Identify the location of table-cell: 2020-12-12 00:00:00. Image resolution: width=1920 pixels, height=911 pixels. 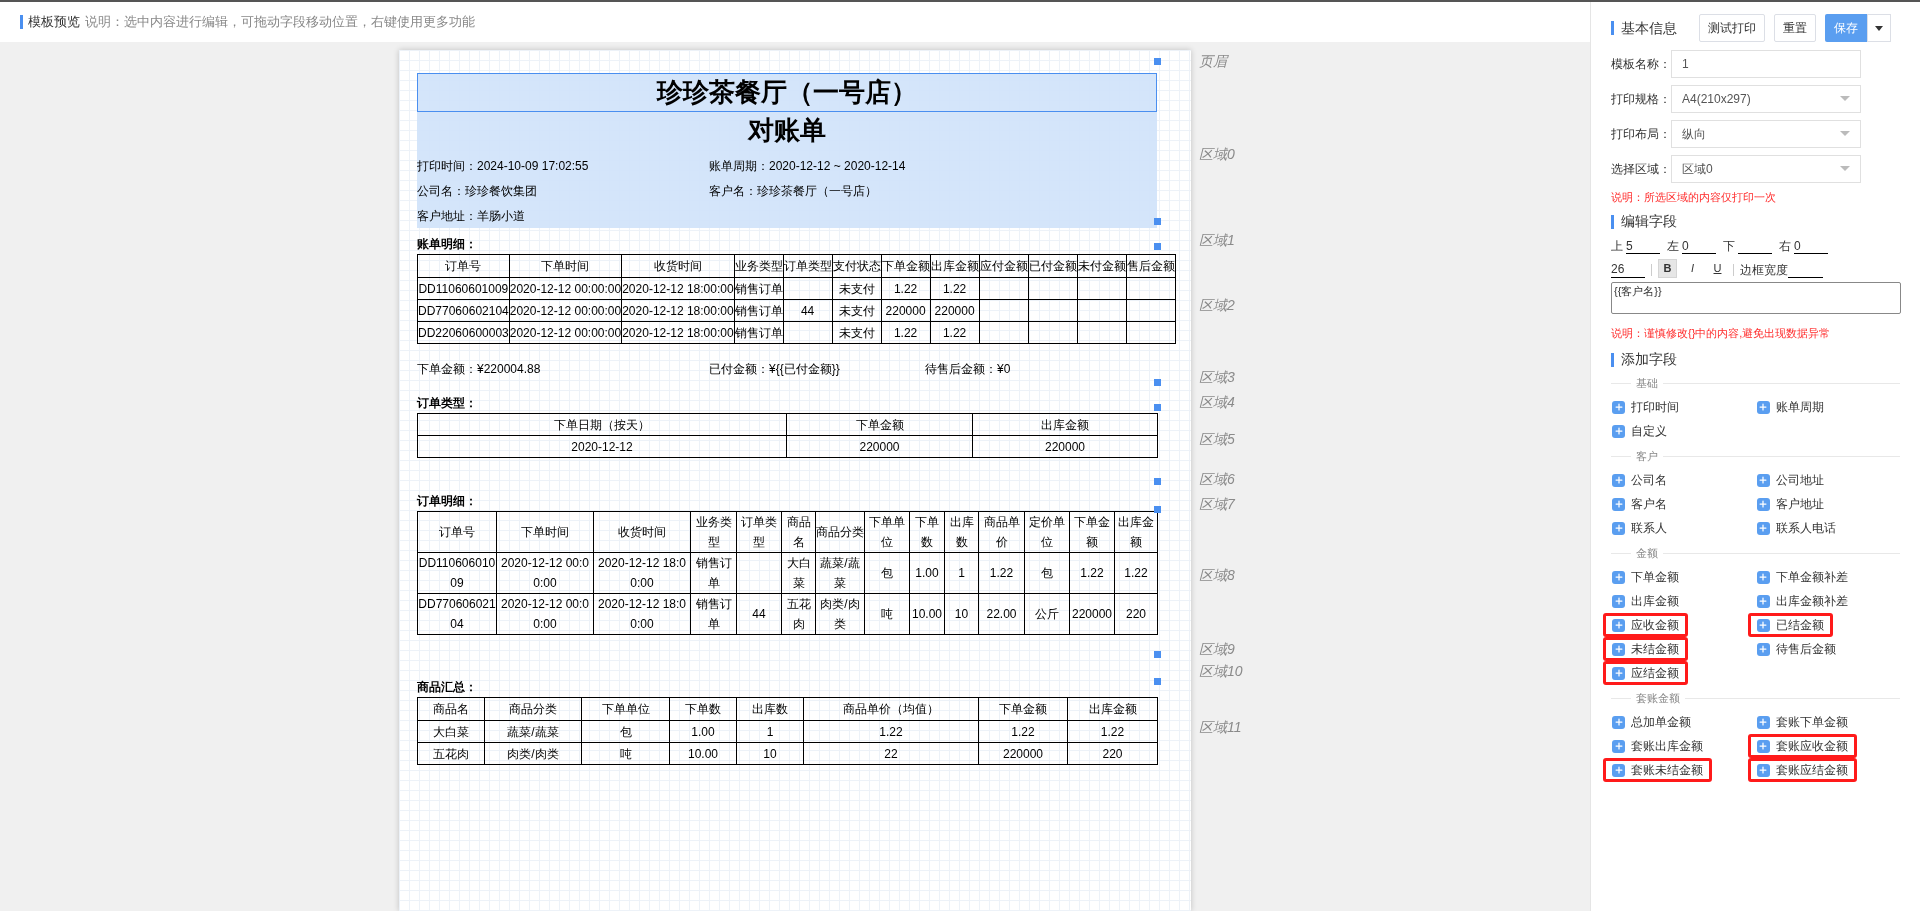
(545, 614).